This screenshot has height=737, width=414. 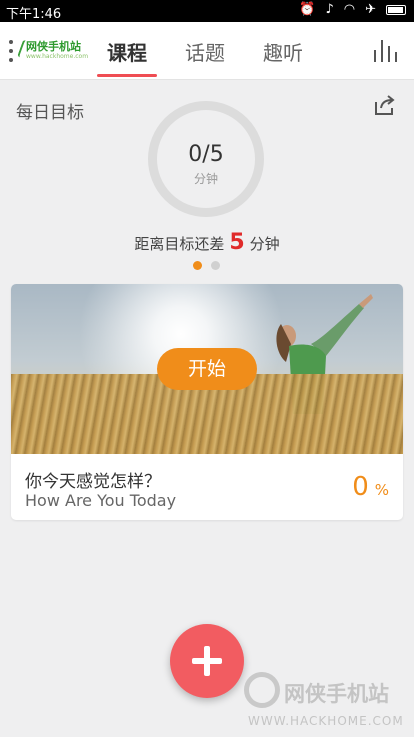 I want to click on remaining-suffix: 分钟, so click(x=264, y=244).